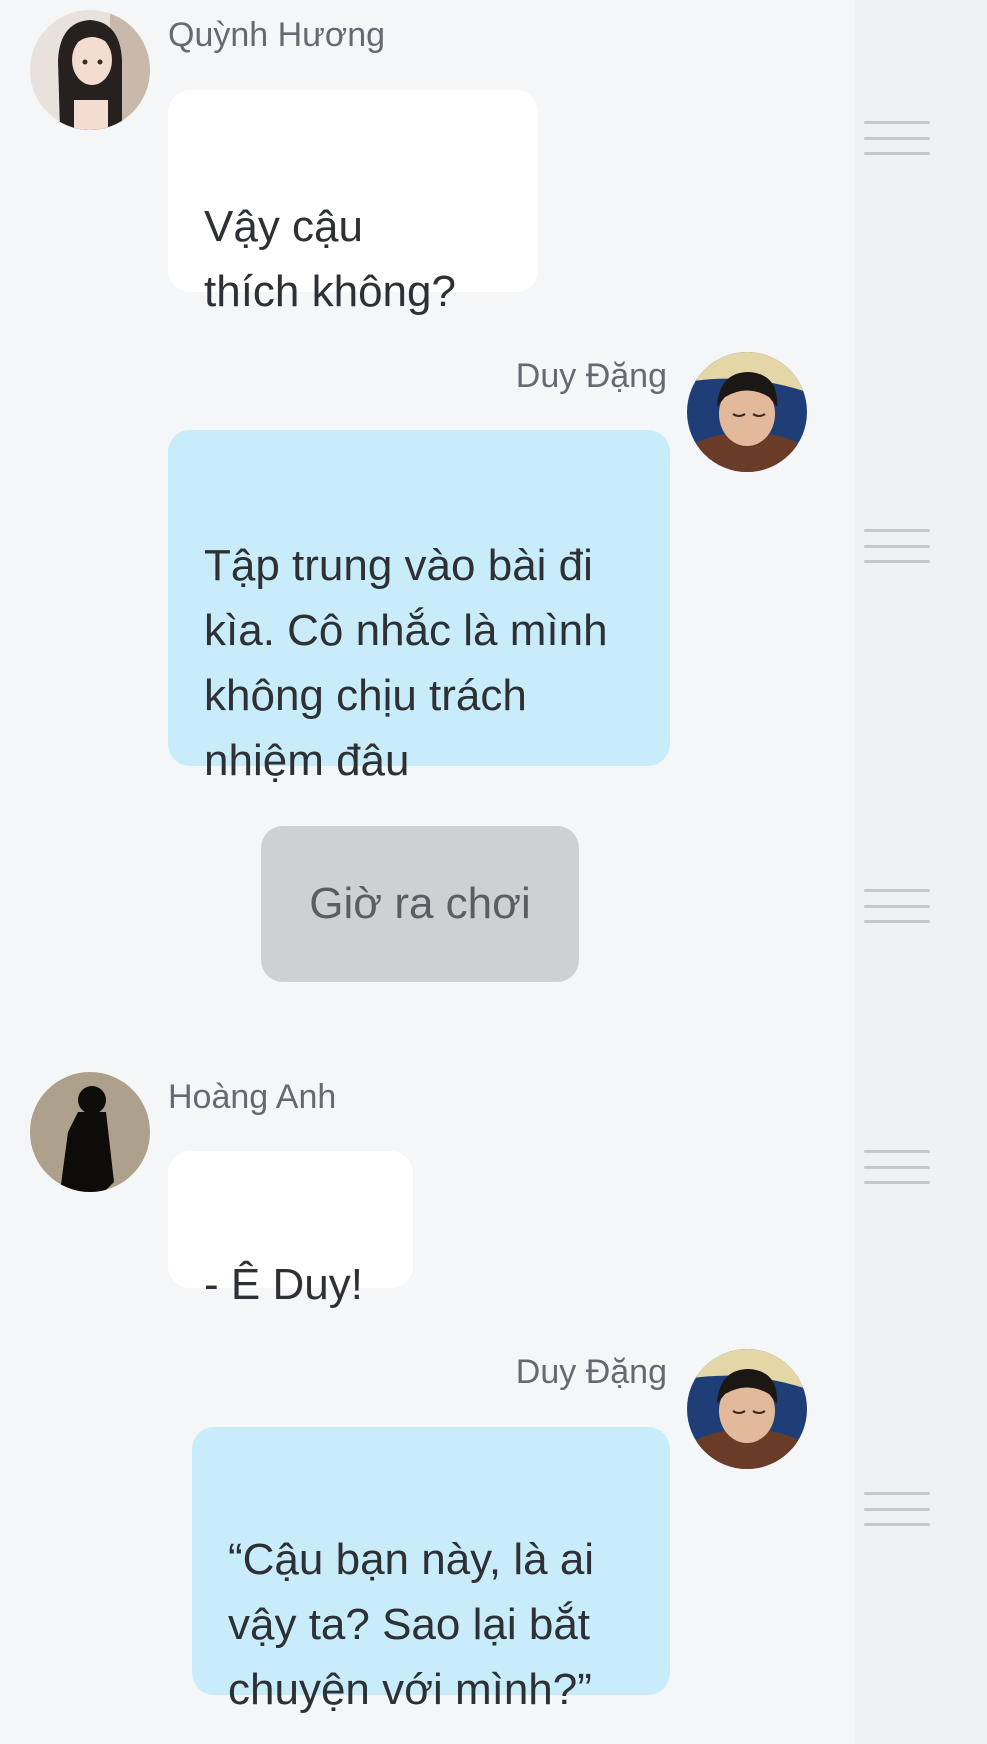  Describe the element at coordinates (277, 35) in the screenshot. I see `sender-name: Quỳnh Hương` at that location.